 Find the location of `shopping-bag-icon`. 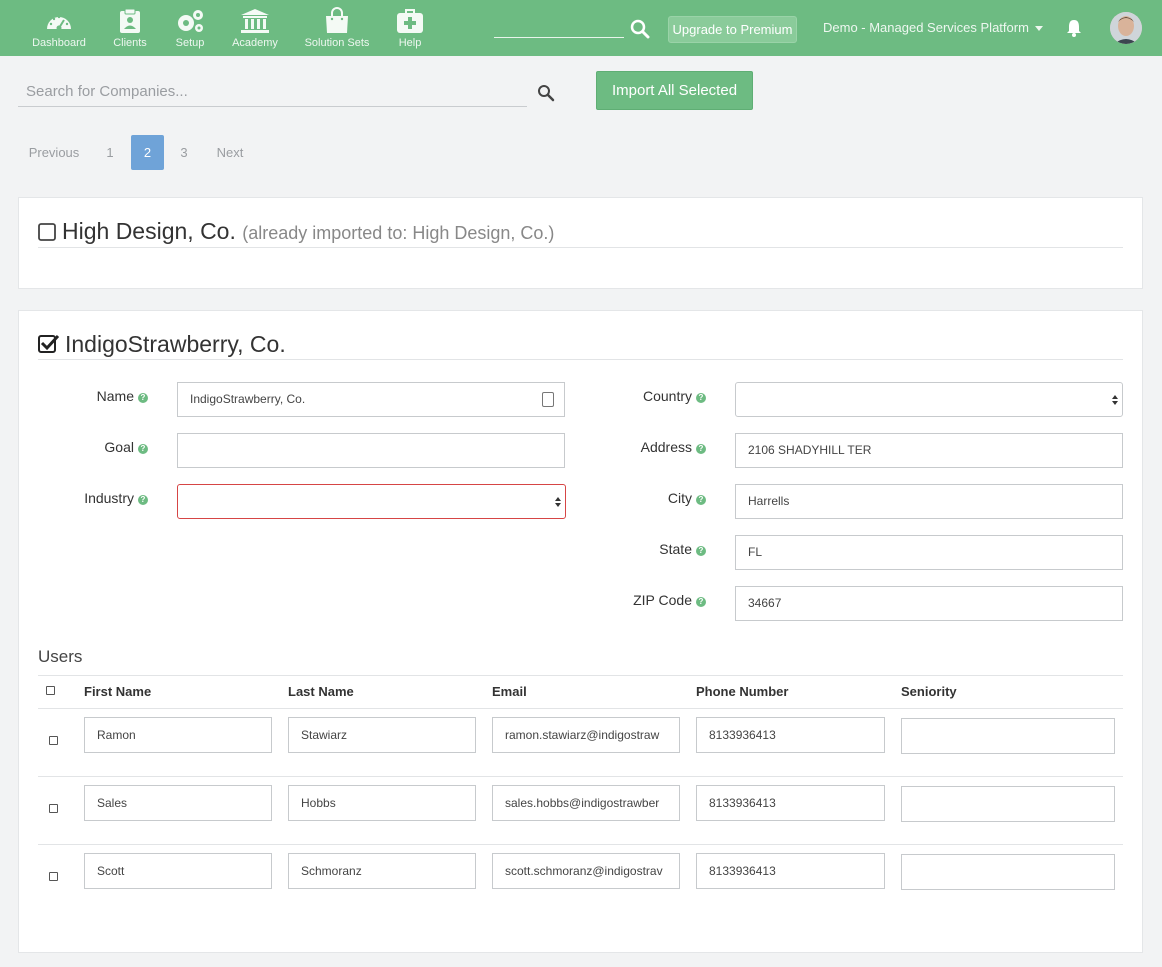

shopping-bag-icon is located at coordinates (337, 20).